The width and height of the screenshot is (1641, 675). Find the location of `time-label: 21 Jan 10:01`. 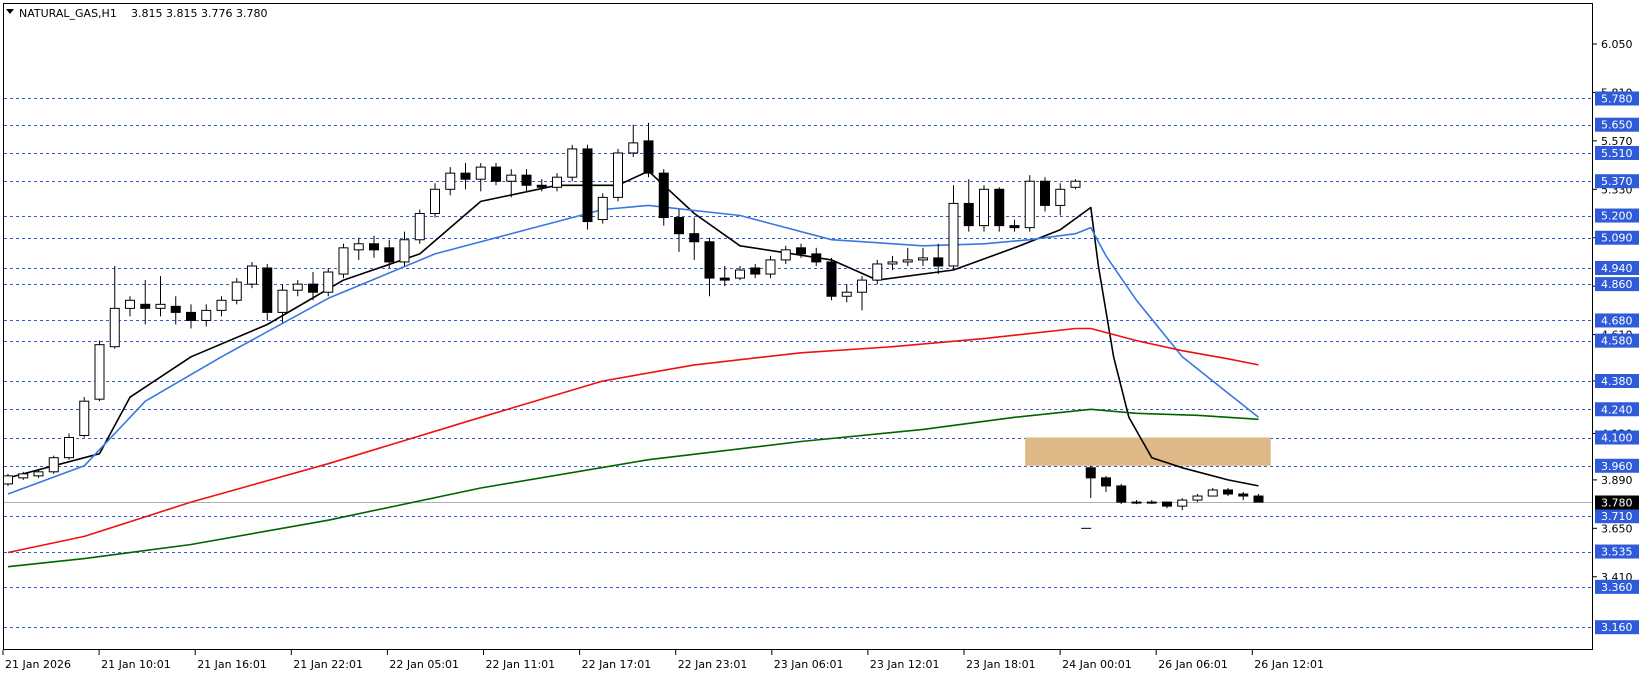

time-label: 21 Jan 10:01 is located at coordinates (136, 664).